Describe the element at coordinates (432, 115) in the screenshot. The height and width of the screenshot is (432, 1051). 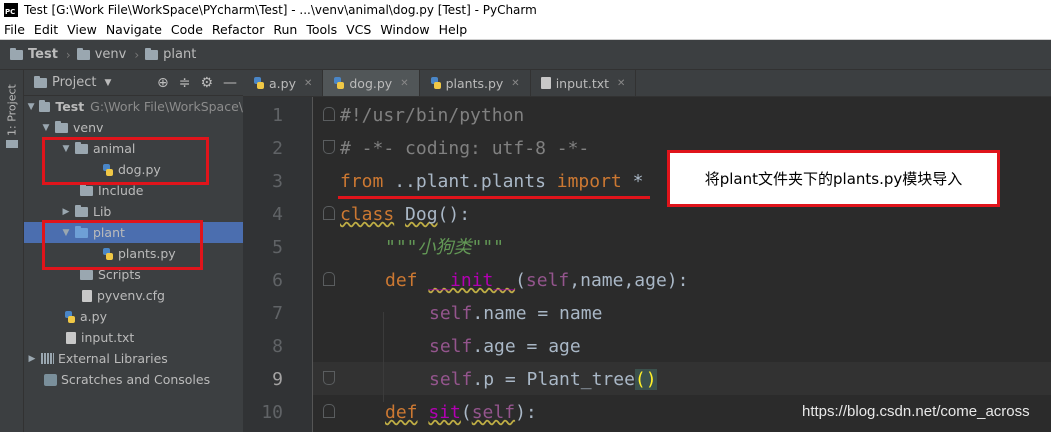
I see `code-text: #!/usr/bin/python` at that location.